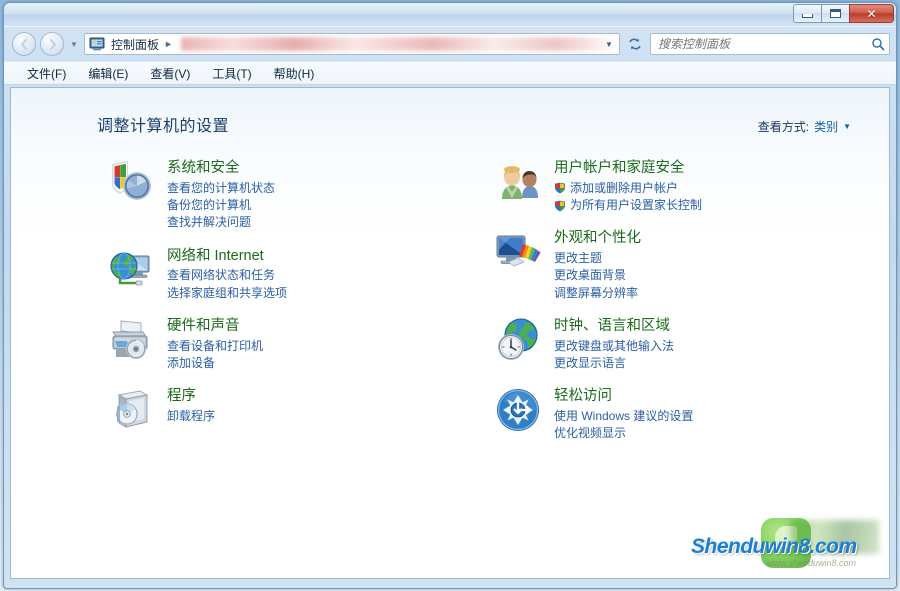 This screenshot has width=900, height=591. I want to click on address-bar-row: ▼ 控制面板 ► ▼, so click(450, 44).